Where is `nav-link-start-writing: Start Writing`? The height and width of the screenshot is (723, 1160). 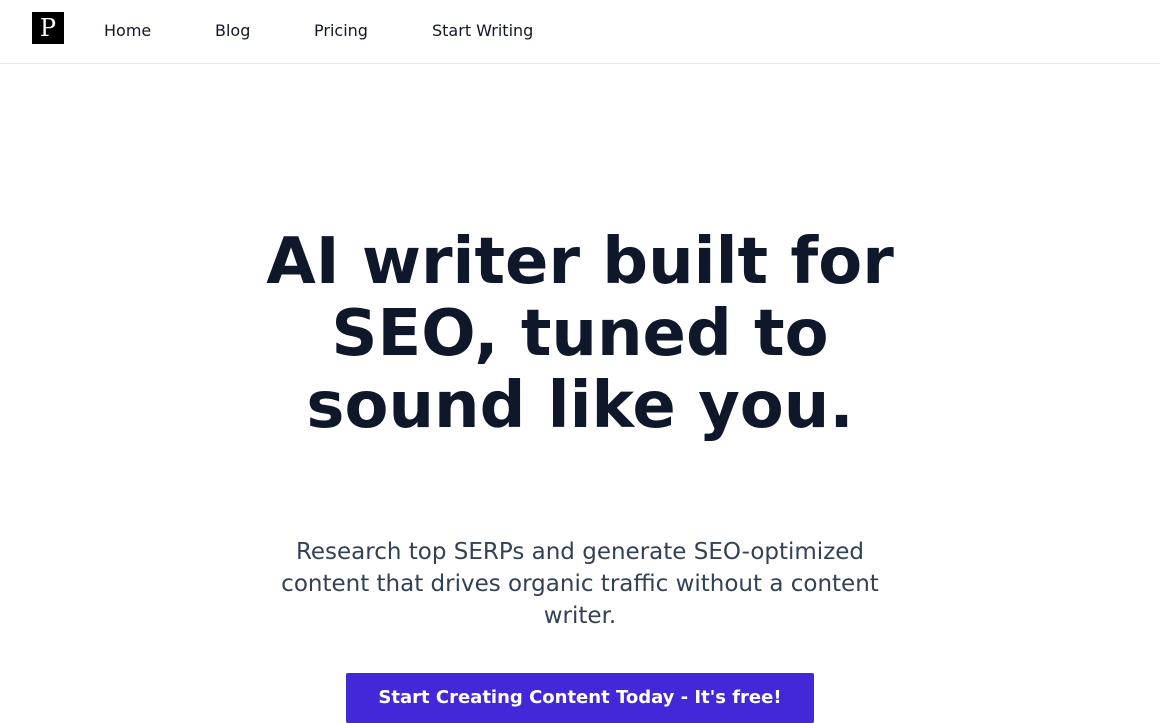
nav-link-start-writing: Start Writing is located at coordinates (482, 31).